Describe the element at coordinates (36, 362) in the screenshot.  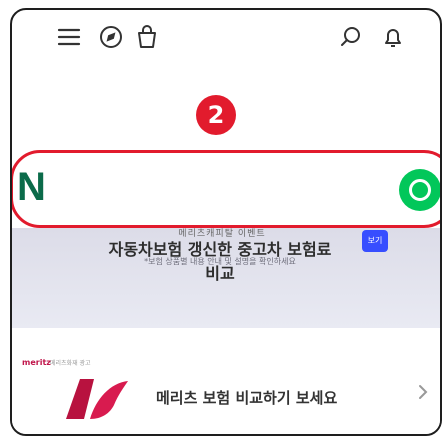
I see `ad-brand: meritz` at that location.